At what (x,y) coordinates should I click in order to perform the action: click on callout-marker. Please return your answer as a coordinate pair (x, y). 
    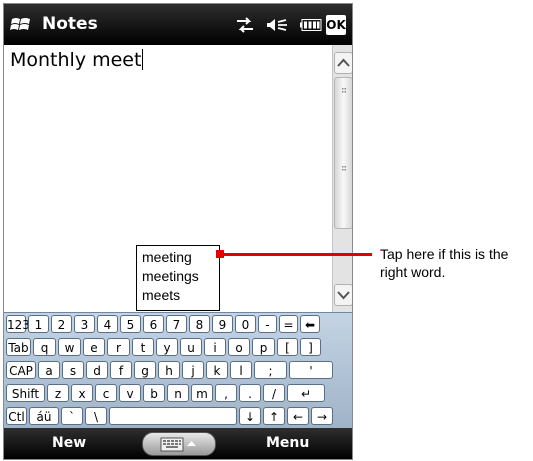
    Looking at the image, I should click on (220, 254).